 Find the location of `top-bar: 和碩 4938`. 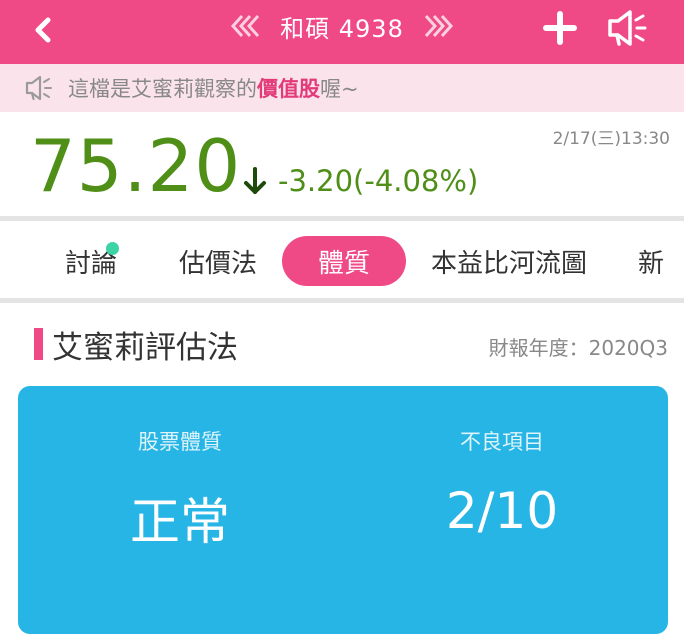

top-bar: 和碩 4938 is located at coordinates (342, 32).